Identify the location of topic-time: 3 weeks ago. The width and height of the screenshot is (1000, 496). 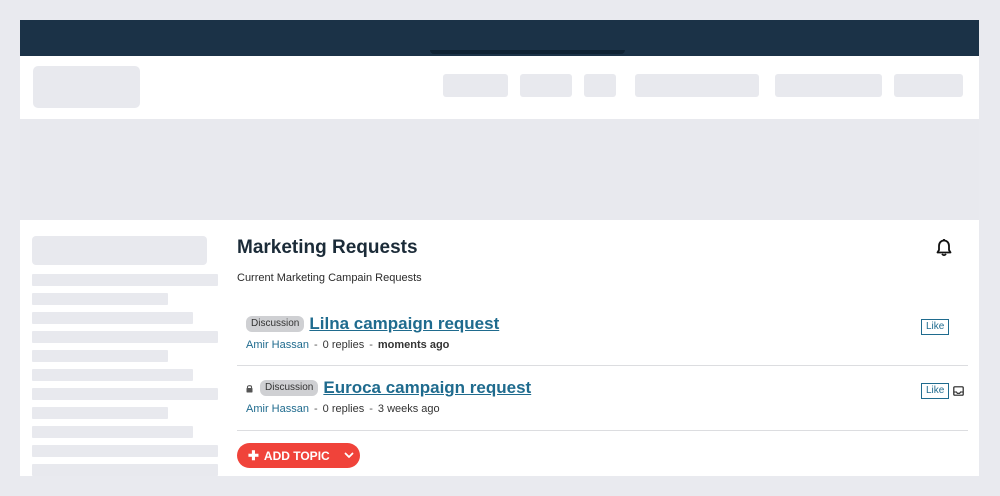
(408, 409).